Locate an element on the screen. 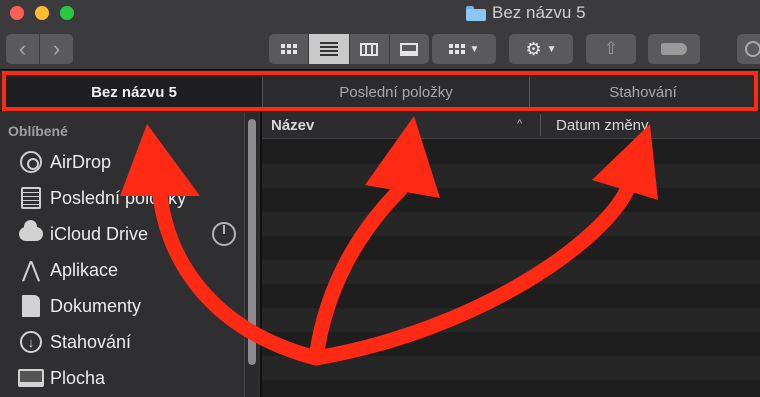  tag-button is located at coordinates (674, 49).